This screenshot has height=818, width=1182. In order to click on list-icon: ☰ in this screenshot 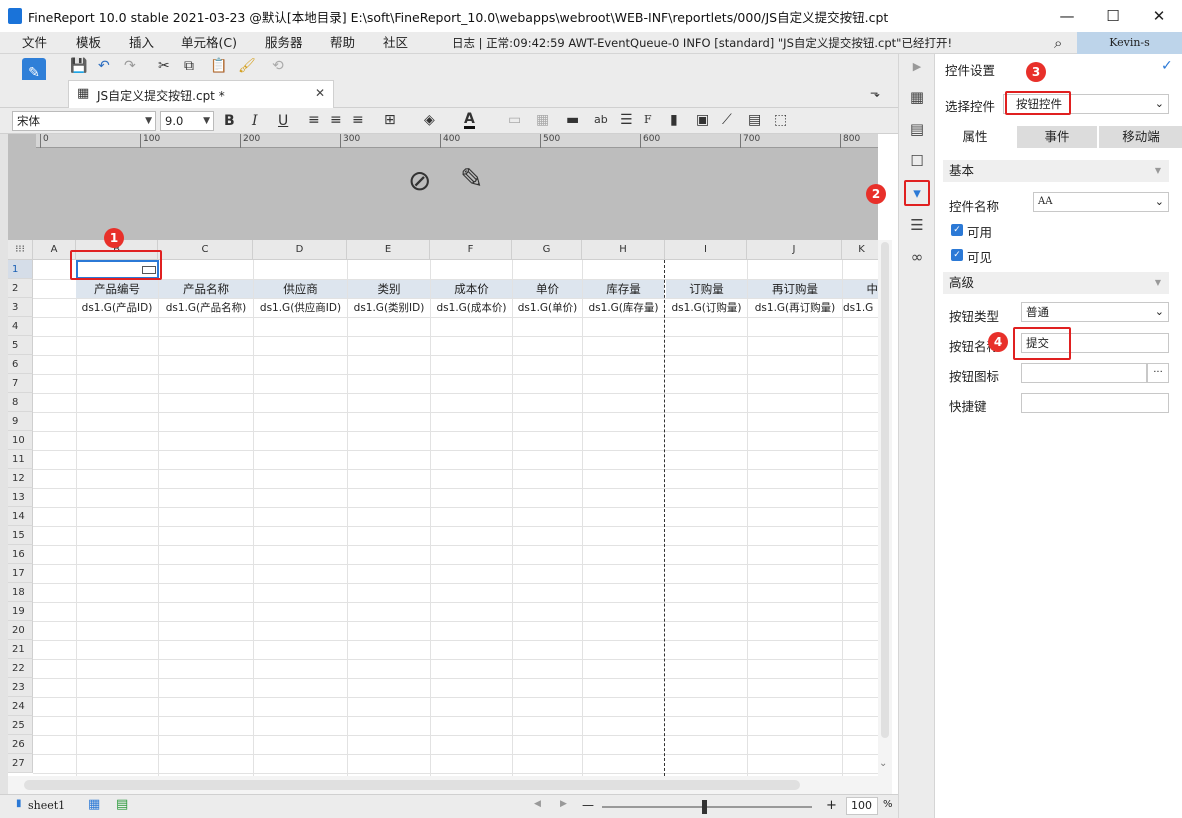, I will do `click(626, 120)`.